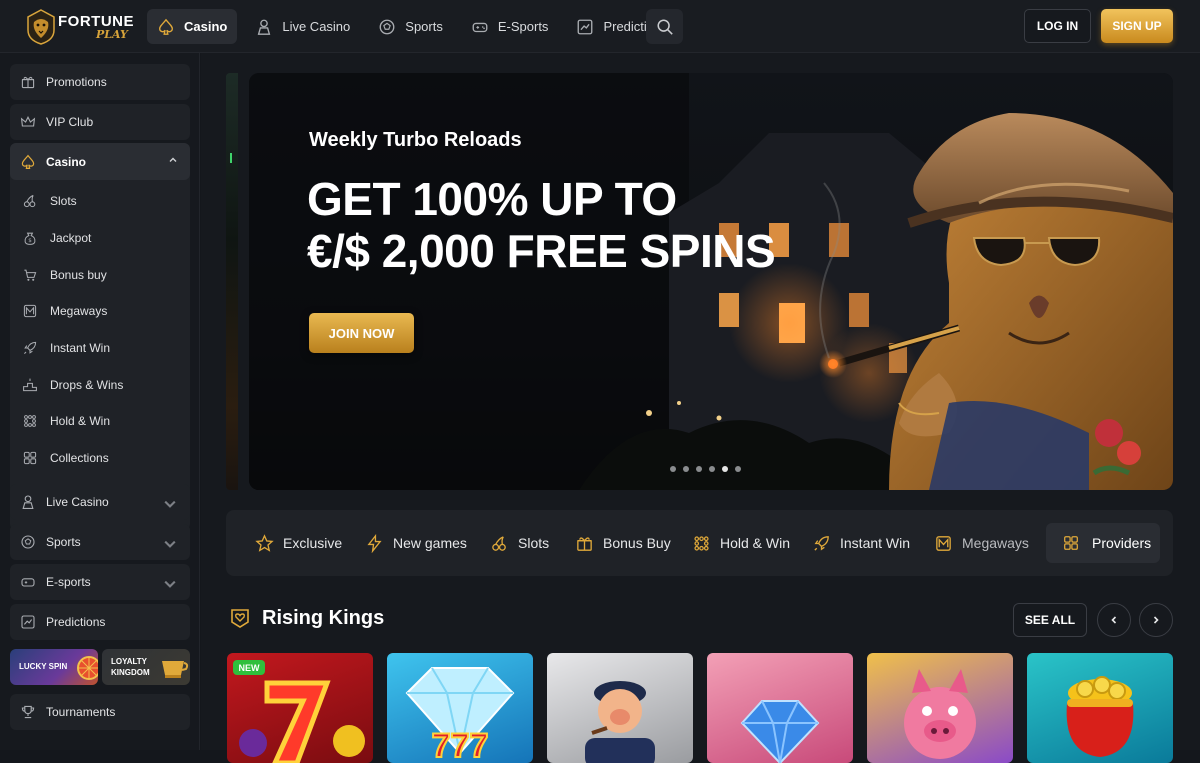 Image resolution: width=1200 pixels, height=763 pixels. What do you see at coordinates (112, 34) in the screenshot?
I see `logo-subtext: PLAY` at bounding box center [112, 34].